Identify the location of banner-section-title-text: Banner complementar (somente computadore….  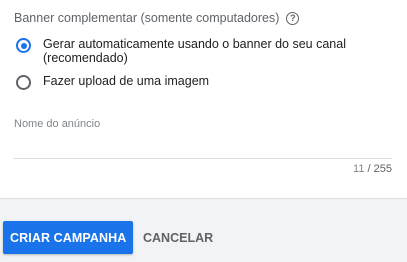
(147, 18).